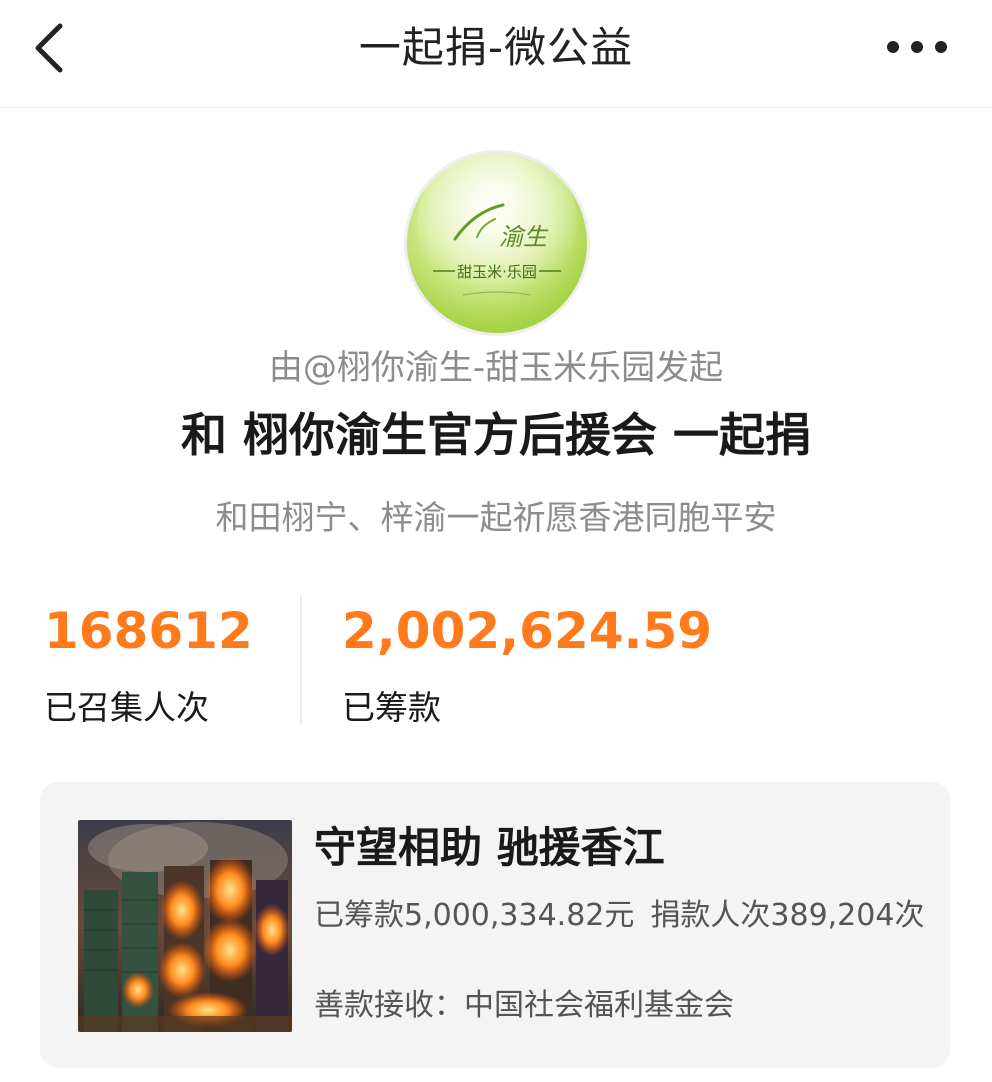 This screenshot has width=992, height=1082. I want to click on avatar-logo-art: 渝生 甜玉米·乐园, so click(497, 228).